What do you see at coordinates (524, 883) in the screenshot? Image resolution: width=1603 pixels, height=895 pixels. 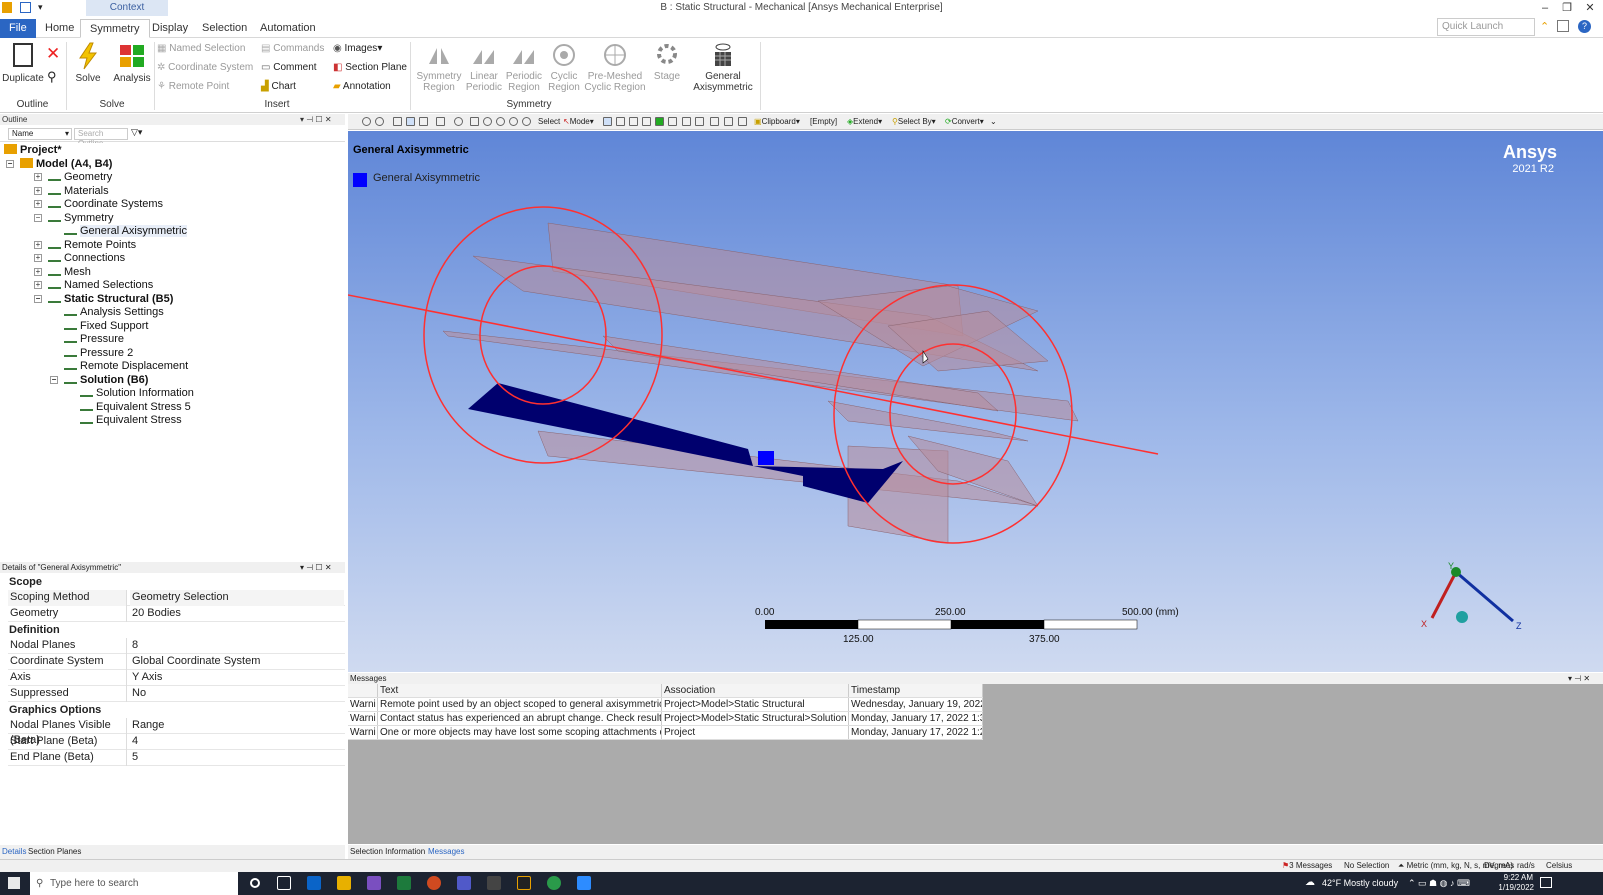 I see `mechanical-icon` at bounding box center [524, 883].